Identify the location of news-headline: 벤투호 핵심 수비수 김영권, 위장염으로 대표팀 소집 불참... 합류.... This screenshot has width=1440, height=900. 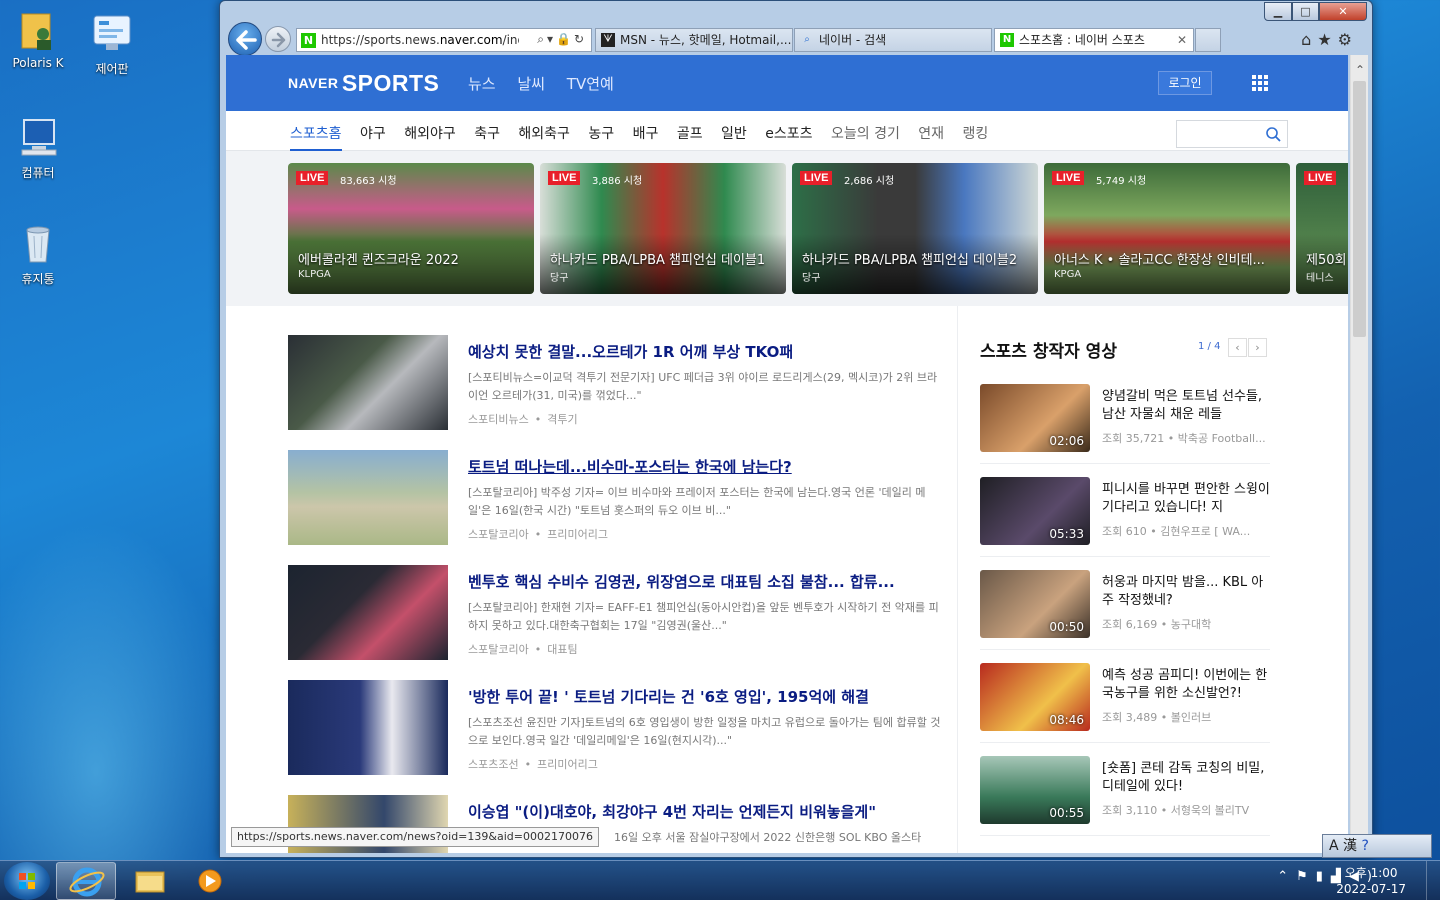
(706, 581).